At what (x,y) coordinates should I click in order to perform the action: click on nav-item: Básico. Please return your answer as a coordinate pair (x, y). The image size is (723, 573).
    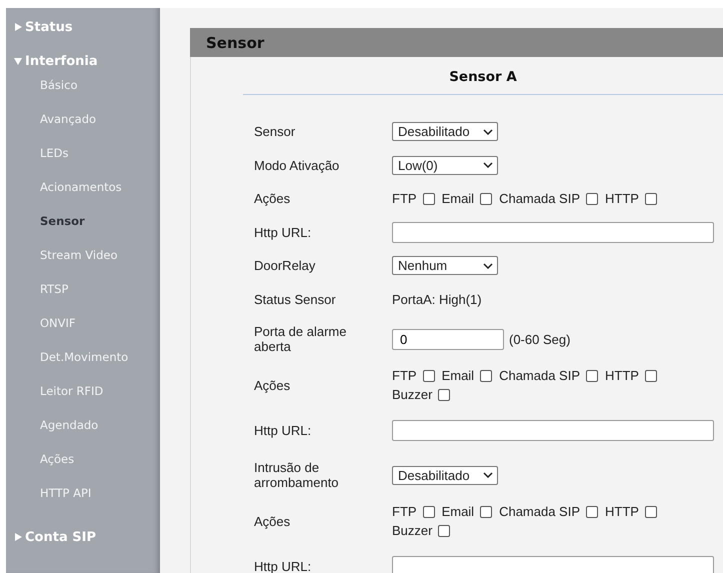
    Looking at the image, I should click on (83, 95).